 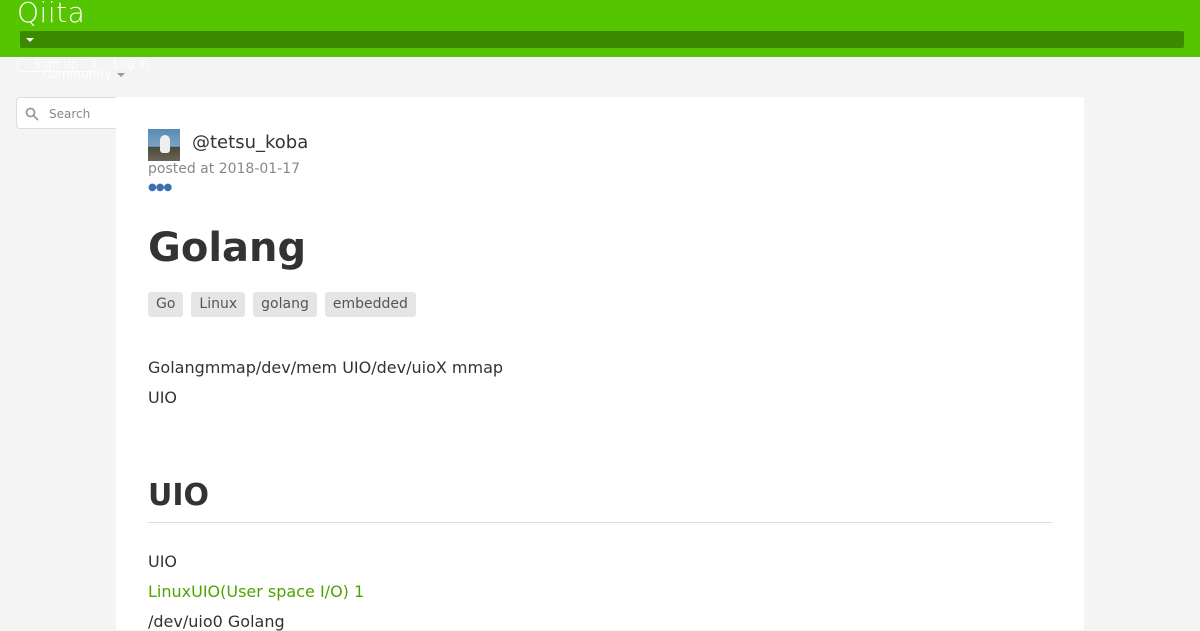 I want to click on intro-paragraph: Golangmmap/dev/mem UIO/dev/uioX mmap, so click(x=326, y=367).